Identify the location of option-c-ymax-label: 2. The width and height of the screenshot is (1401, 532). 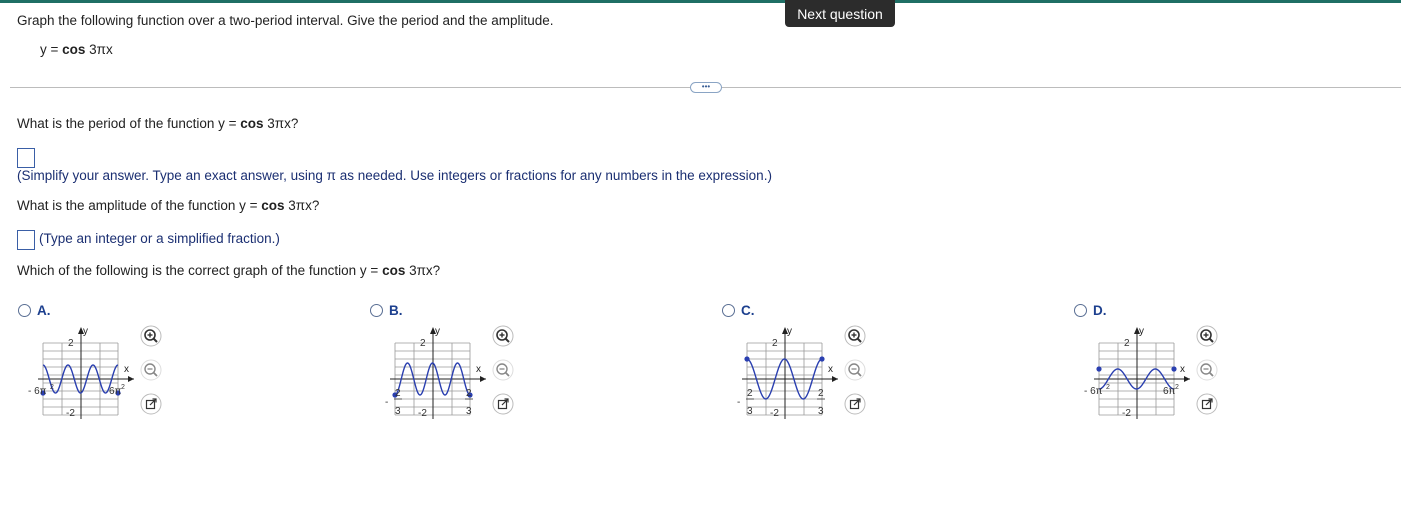
(775, 343).